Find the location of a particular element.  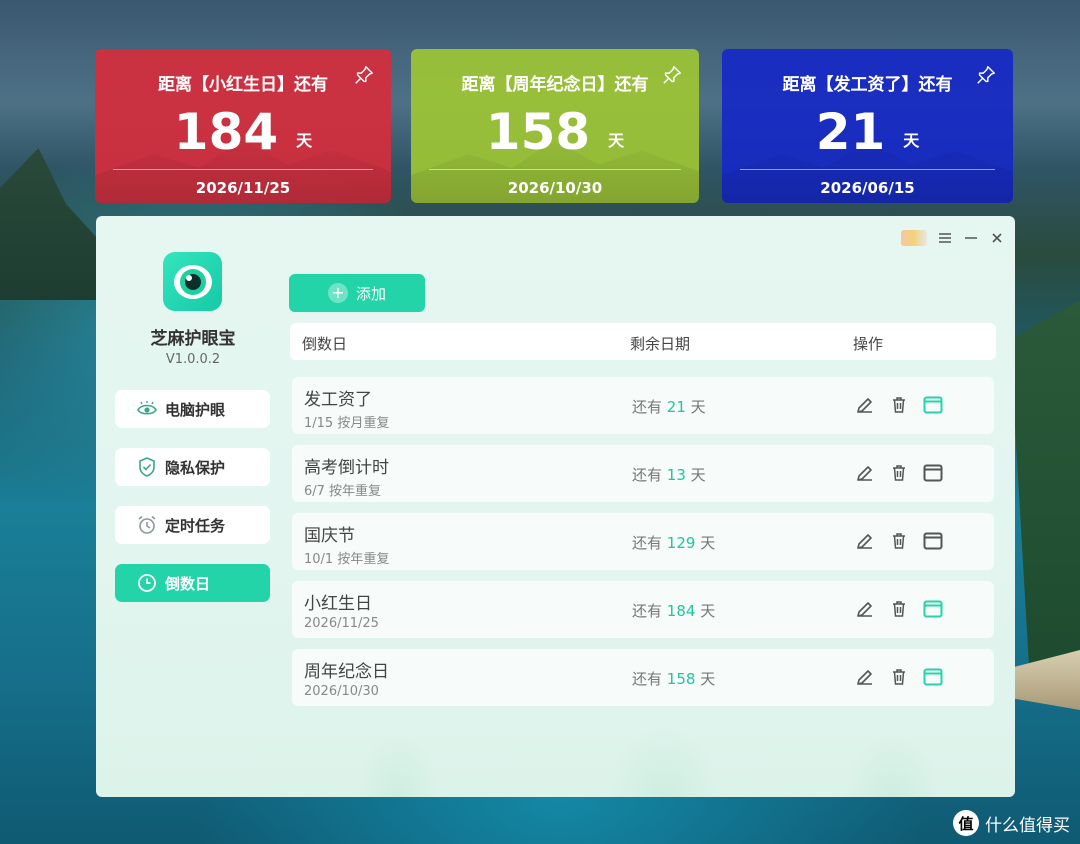

row-remaining: 还有 158 天 is located at coordinates (674, 679).